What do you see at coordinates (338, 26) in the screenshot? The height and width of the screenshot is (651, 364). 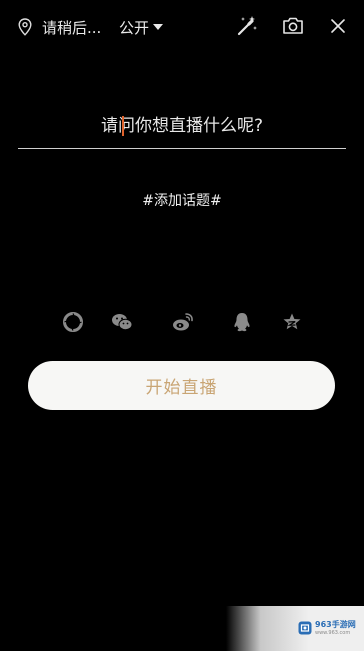 I see `close-icon` at bounding box center [338, 26].